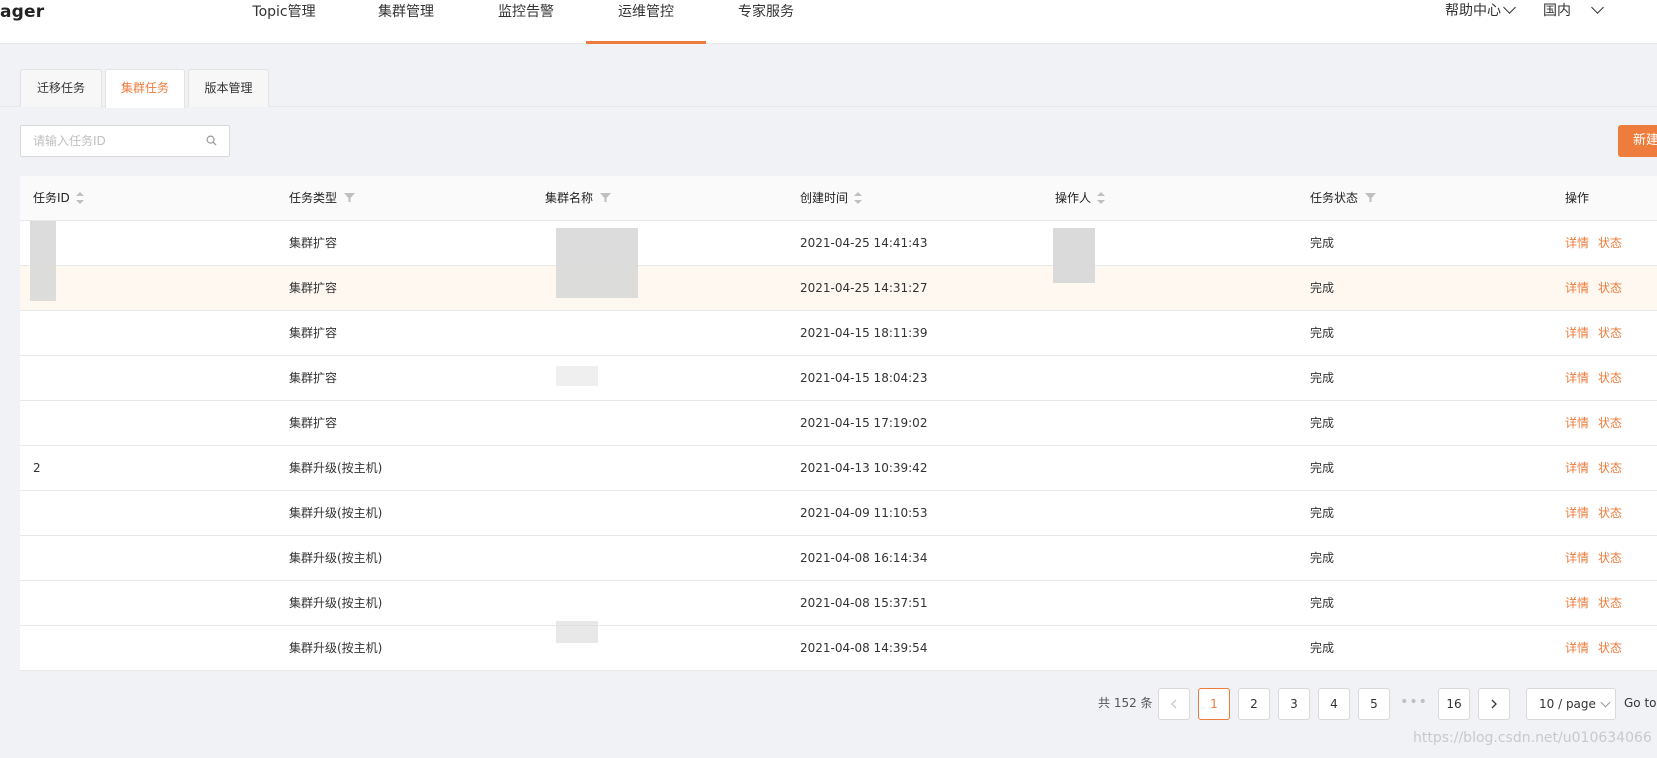 The height and width of the screenshot is (758, 1657). Describe the element at coordinates (228, 88) in the screenshot. I see `tab-version-management: 版本管理` at that location.